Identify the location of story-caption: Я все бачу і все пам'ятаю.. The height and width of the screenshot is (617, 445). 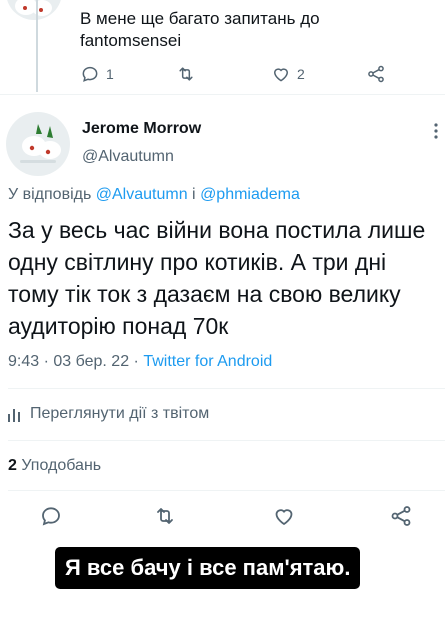
(208, 568).